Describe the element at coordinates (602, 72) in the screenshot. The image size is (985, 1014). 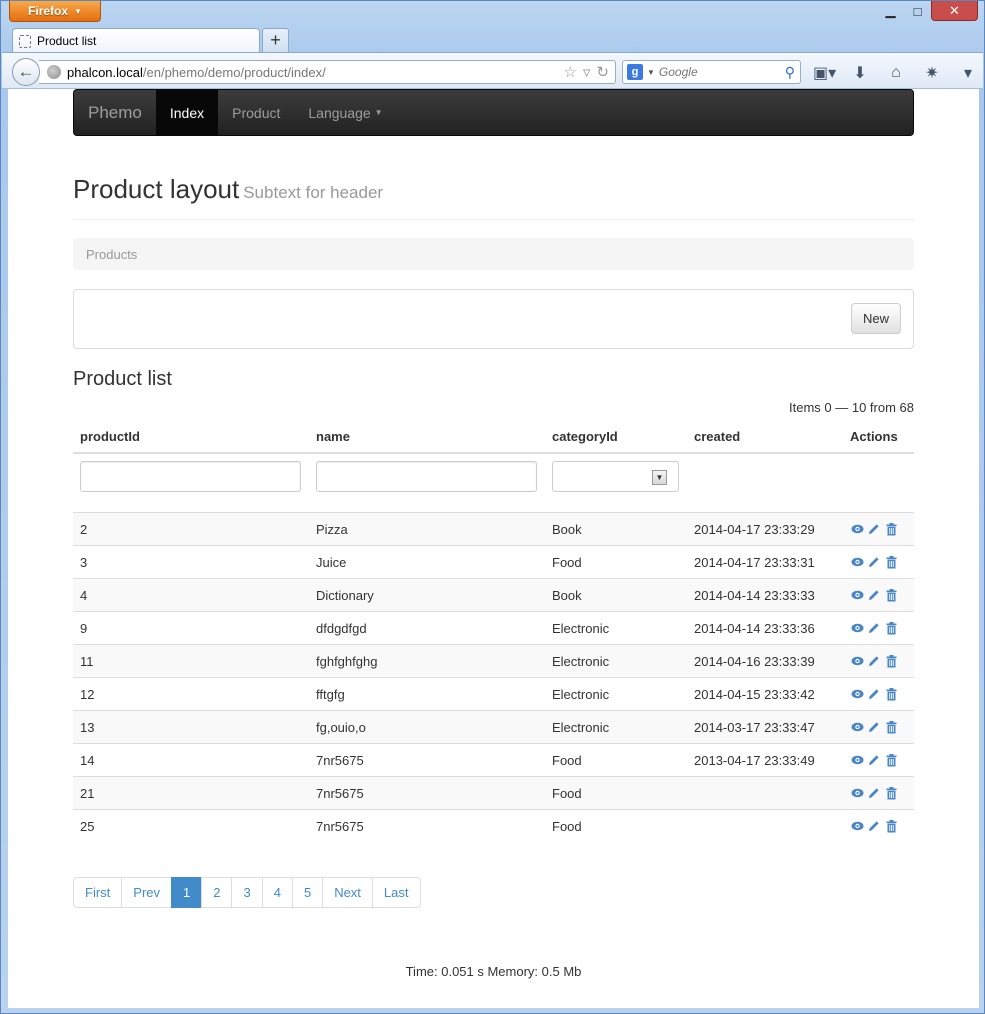
I see `reload-icon: ↻` at that location.